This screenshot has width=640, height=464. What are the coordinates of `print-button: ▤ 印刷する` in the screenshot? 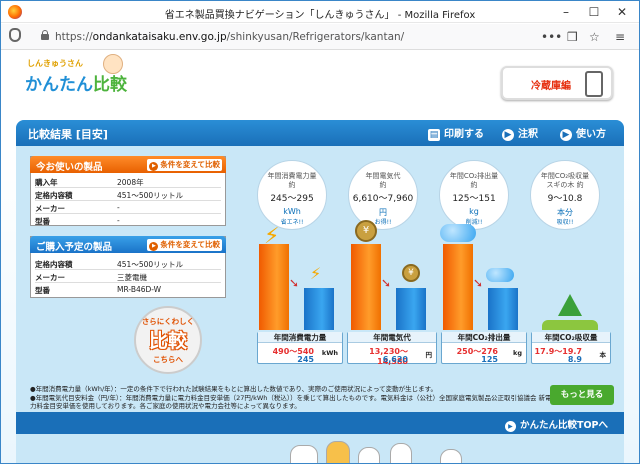 It's located at (456, 133).